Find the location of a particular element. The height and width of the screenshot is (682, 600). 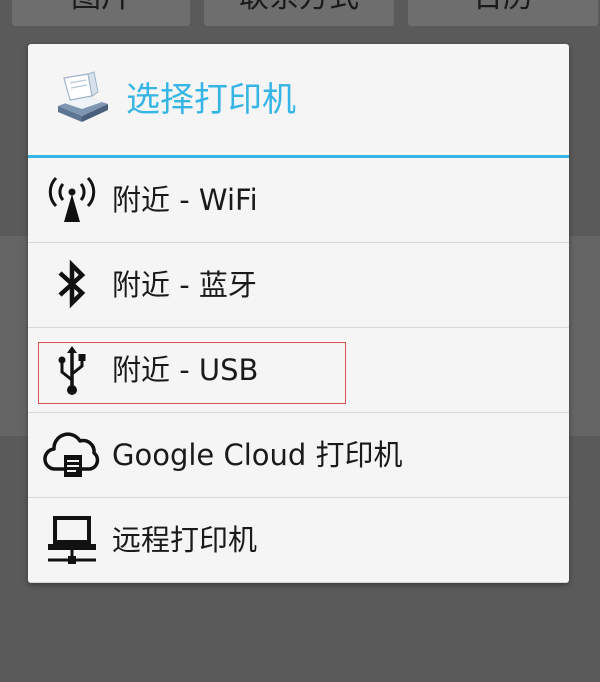

background-tab-calendar: 日历 is located at coordinates (503, 13).